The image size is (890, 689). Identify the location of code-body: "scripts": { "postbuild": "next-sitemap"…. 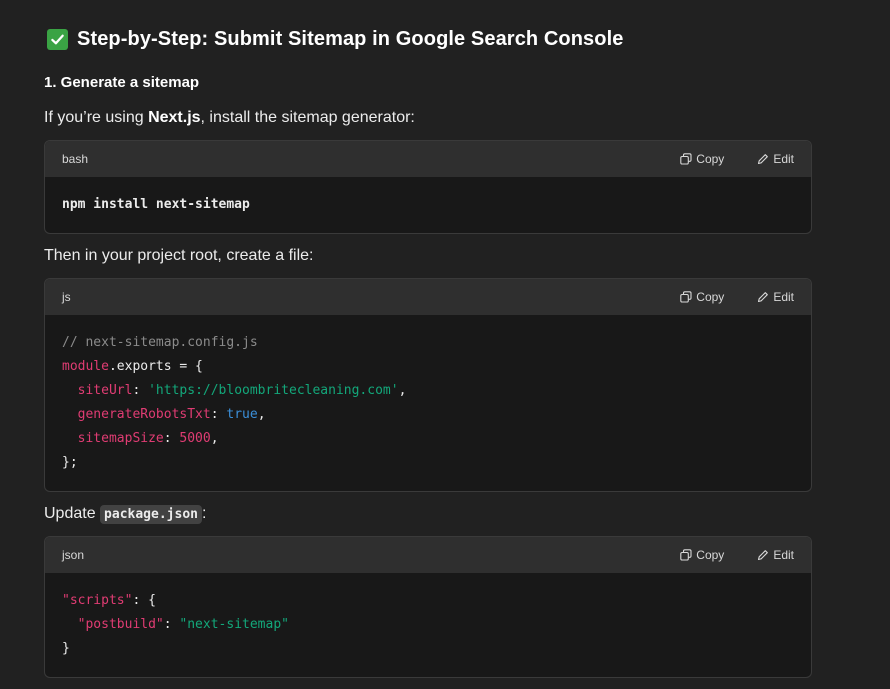
(428, 625).